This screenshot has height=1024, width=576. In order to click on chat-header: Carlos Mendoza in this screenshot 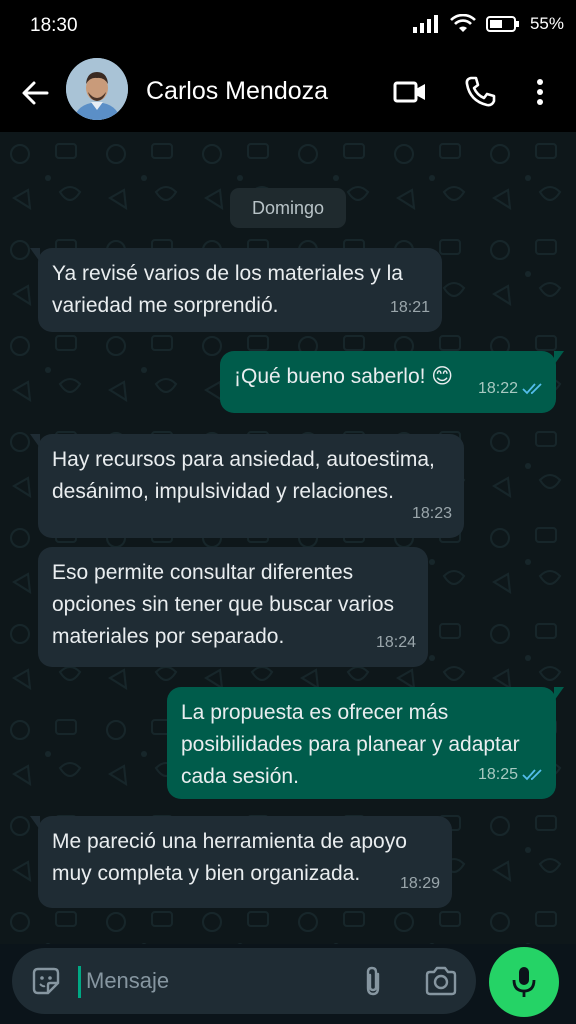, I will do `click(288, 92)`.